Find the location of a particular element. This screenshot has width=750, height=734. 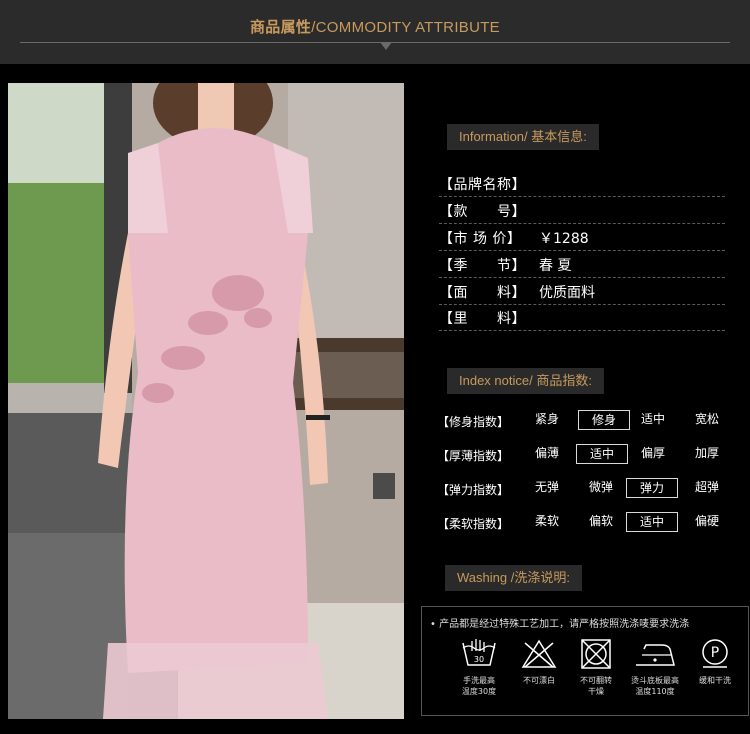

wash-item-hand-wash: 30 手洗最高 温度30度 is located at coordinates (479, 668).